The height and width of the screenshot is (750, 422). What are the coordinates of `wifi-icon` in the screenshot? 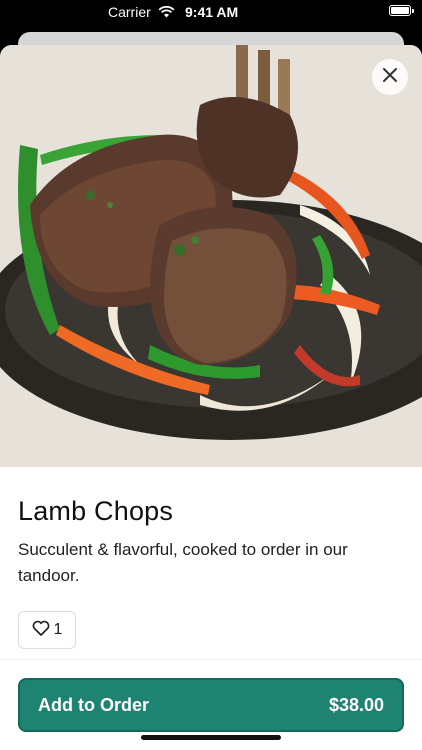 It's located at (166, 13).